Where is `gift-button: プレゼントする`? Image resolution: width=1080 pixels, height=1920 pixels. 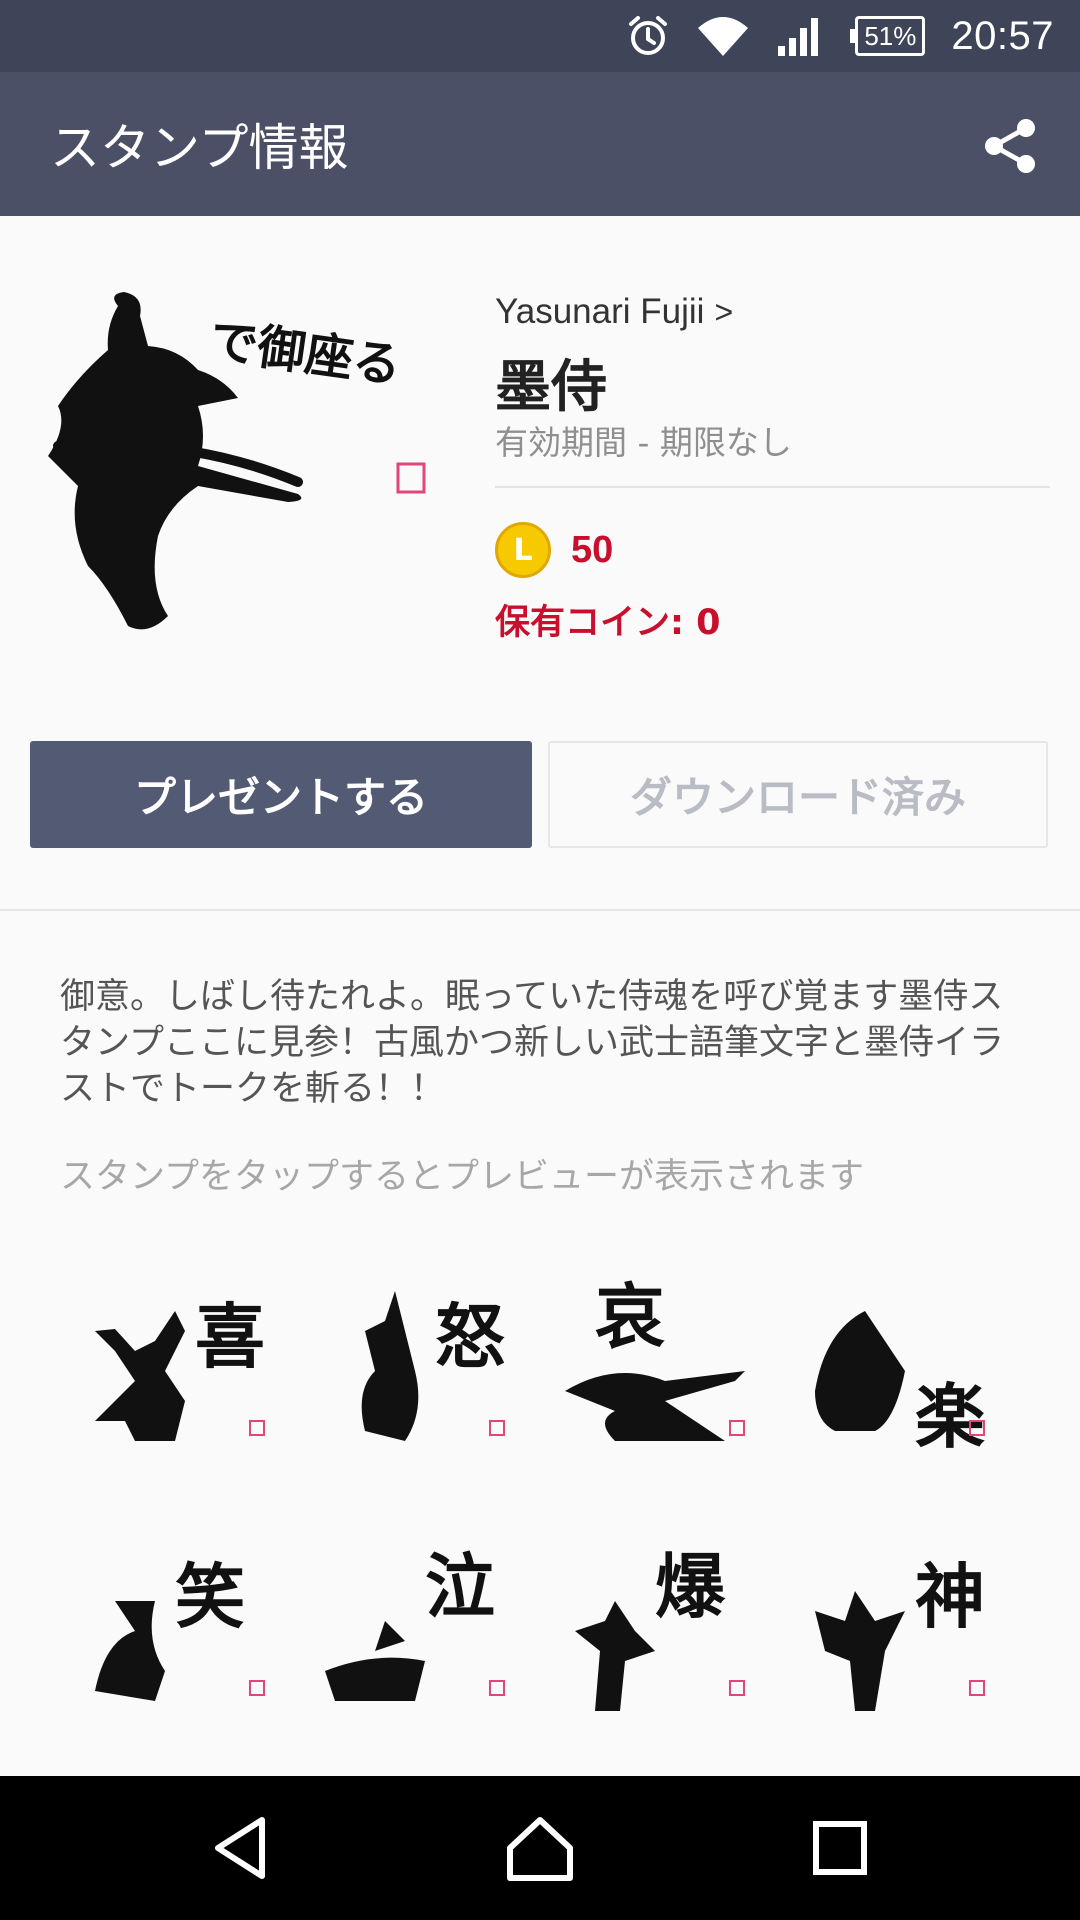
gift-button: プレゼントする is located at coordinates (281, 794).